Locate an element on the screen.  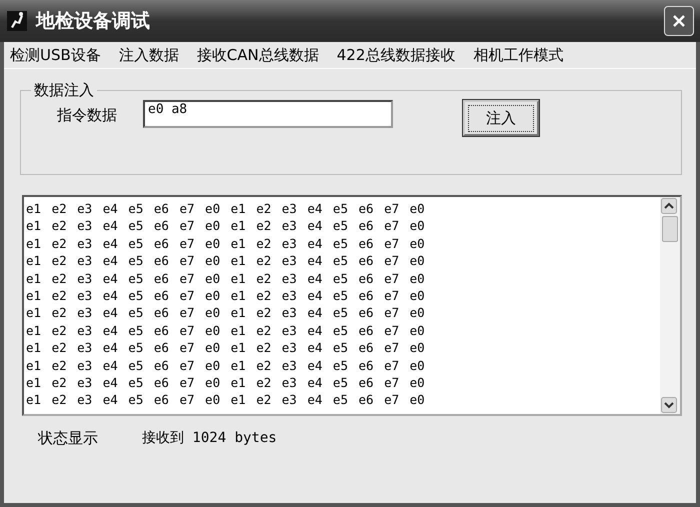
scrollbar is located at coordinates (670, 305).